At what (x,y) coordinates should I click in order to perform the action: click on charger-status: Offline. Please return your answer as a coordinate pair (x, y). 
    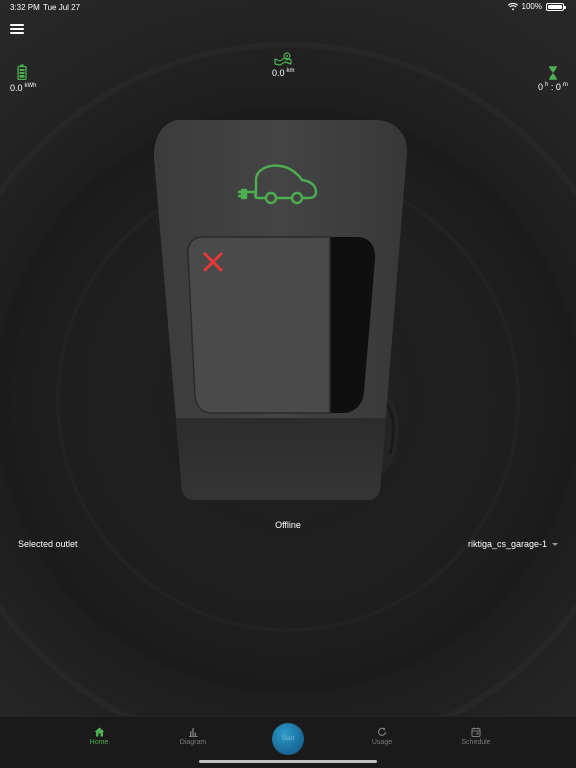
    Looking at the image, I should click on (288, 525).